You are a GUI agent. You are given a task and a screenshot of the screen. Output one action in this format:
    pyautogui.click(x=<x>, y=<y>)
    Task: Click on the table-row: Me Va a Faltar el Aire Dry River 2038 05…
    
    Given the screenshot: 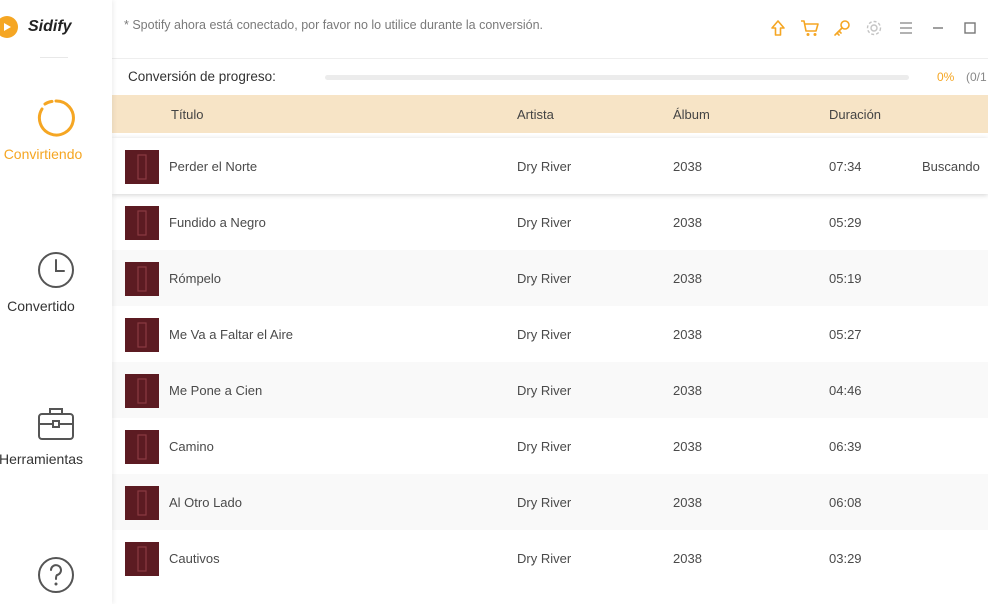 What is the action you would take?
    pyautogui.click(x=550, y=334)
    